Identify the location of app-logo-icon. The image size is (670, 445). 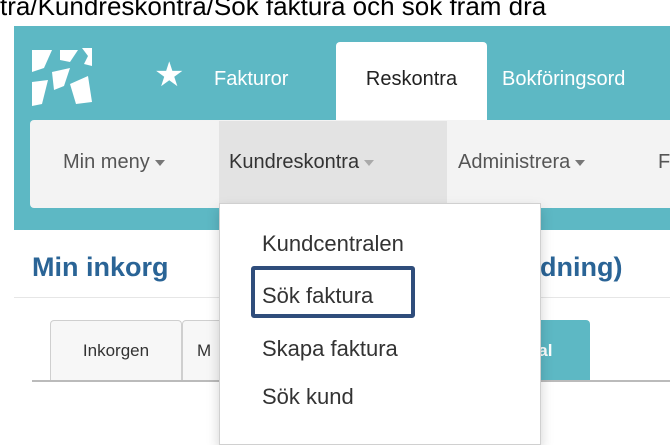
(62, 78).